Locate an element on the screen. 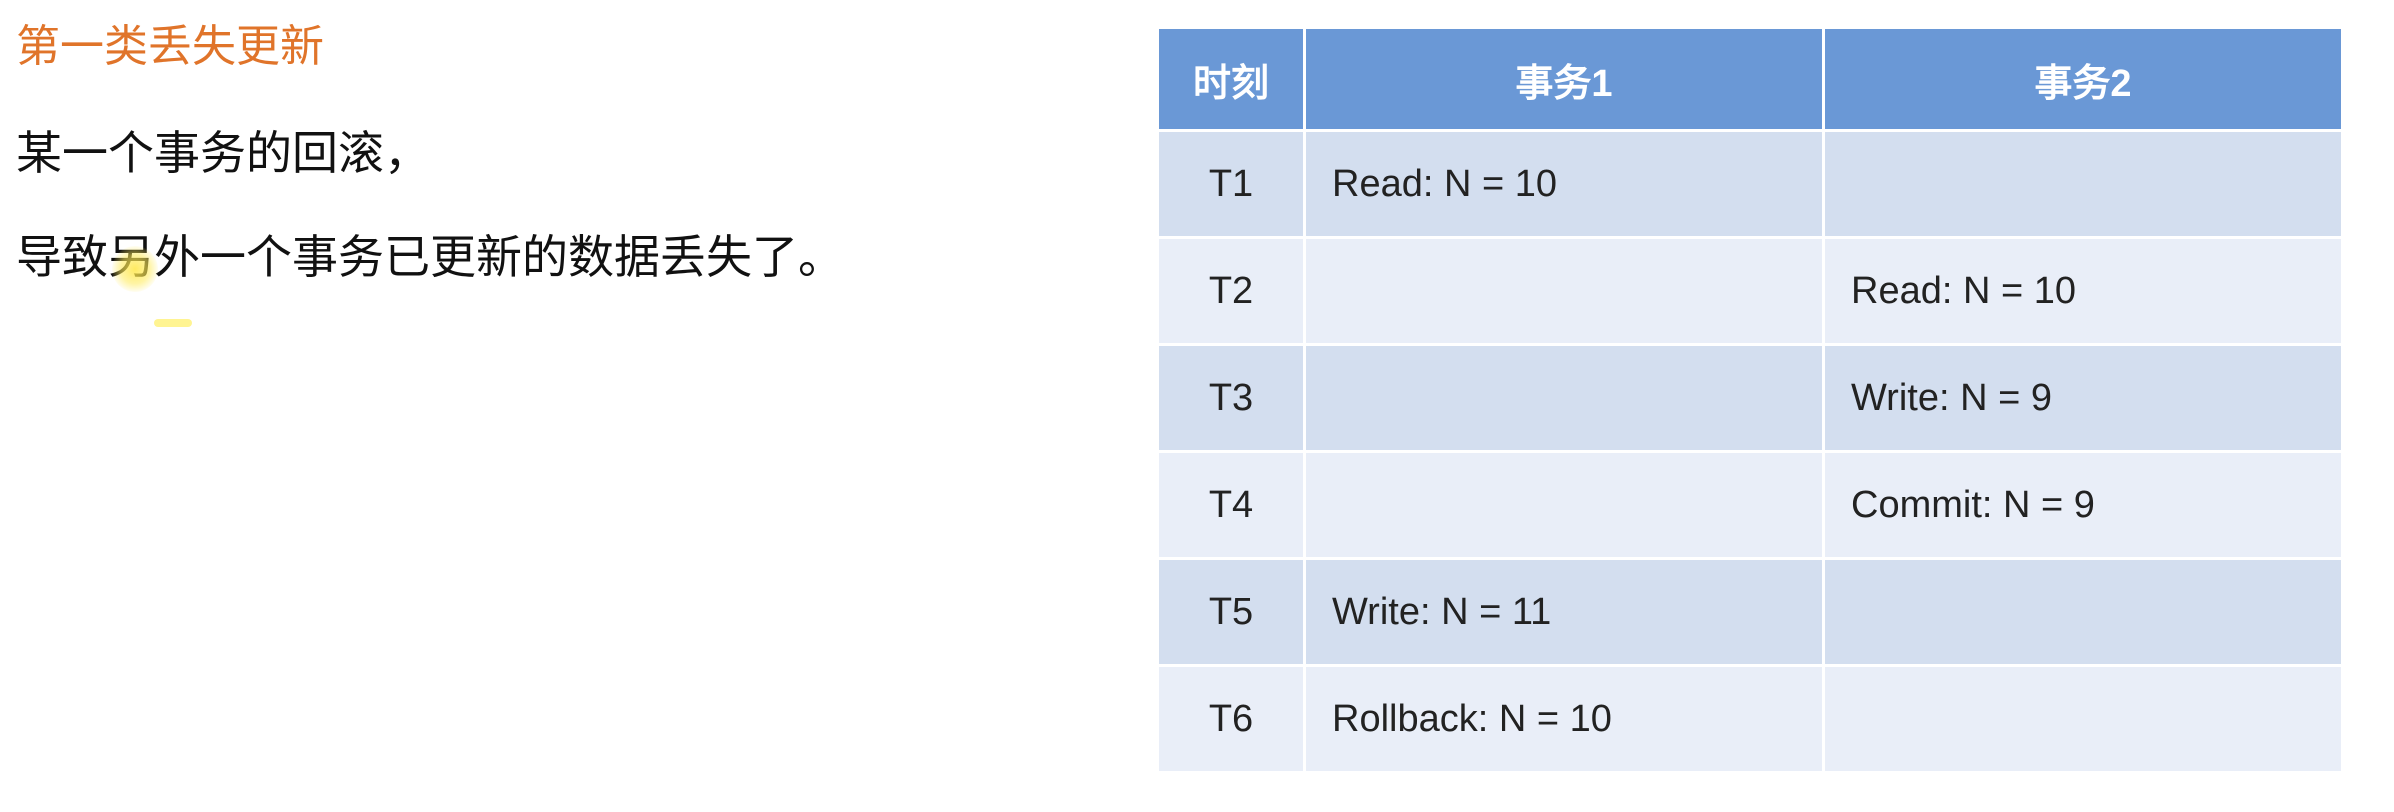 This screenshot has height=812, width=2394. table-row: T6 Rollback: N = 10 is located at coordinates (1750, 719).